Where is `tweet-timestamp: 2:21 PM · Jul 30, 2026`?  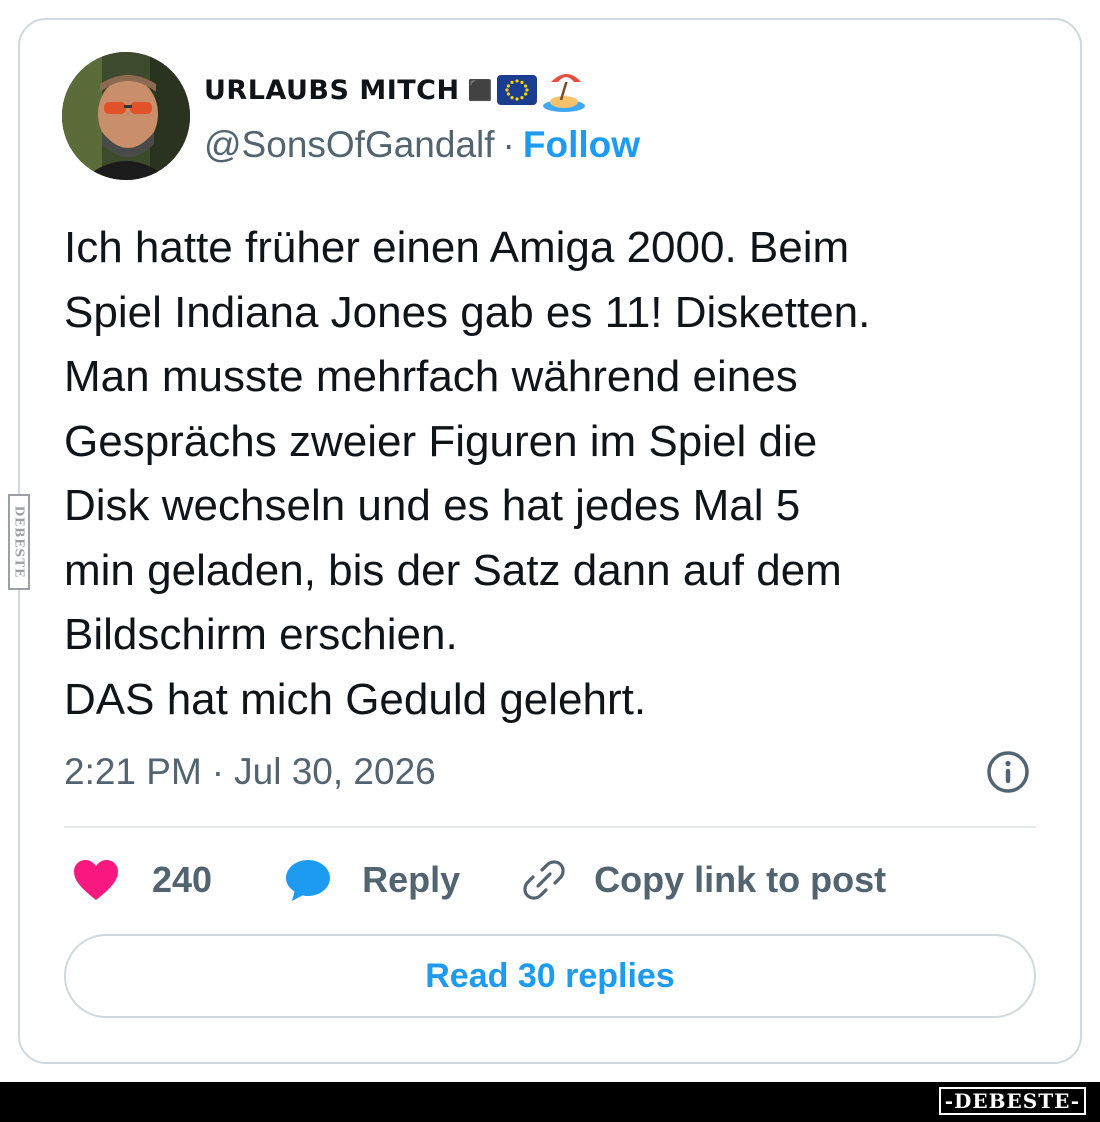 tweet-timestamp: 2:21 PM · Jul 30, 2026 is located at coordinates (250, 772).